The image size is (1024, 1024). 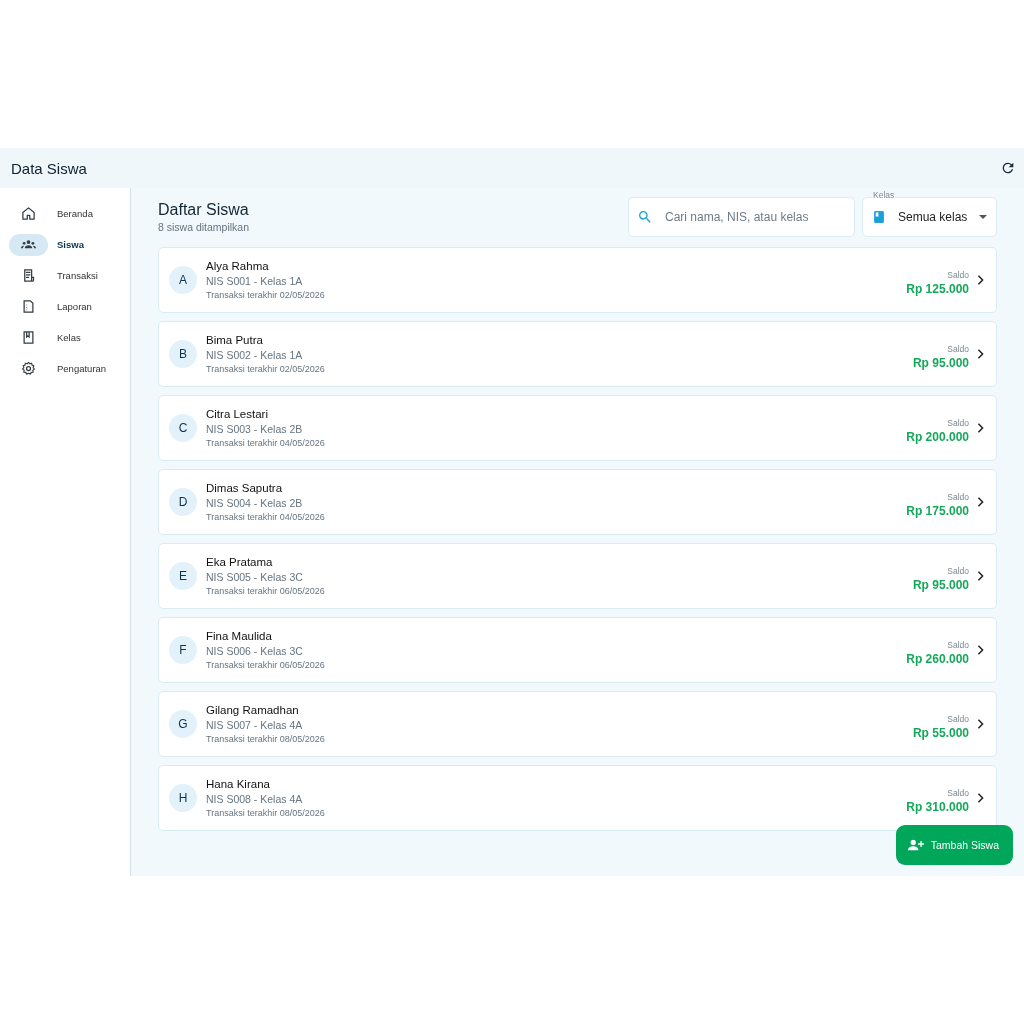 What do you see at coordinates (255, 577) in the screenshot?
I see `student-info: NIS S005 - Kelas 3C` at bounding box center [255, 577].